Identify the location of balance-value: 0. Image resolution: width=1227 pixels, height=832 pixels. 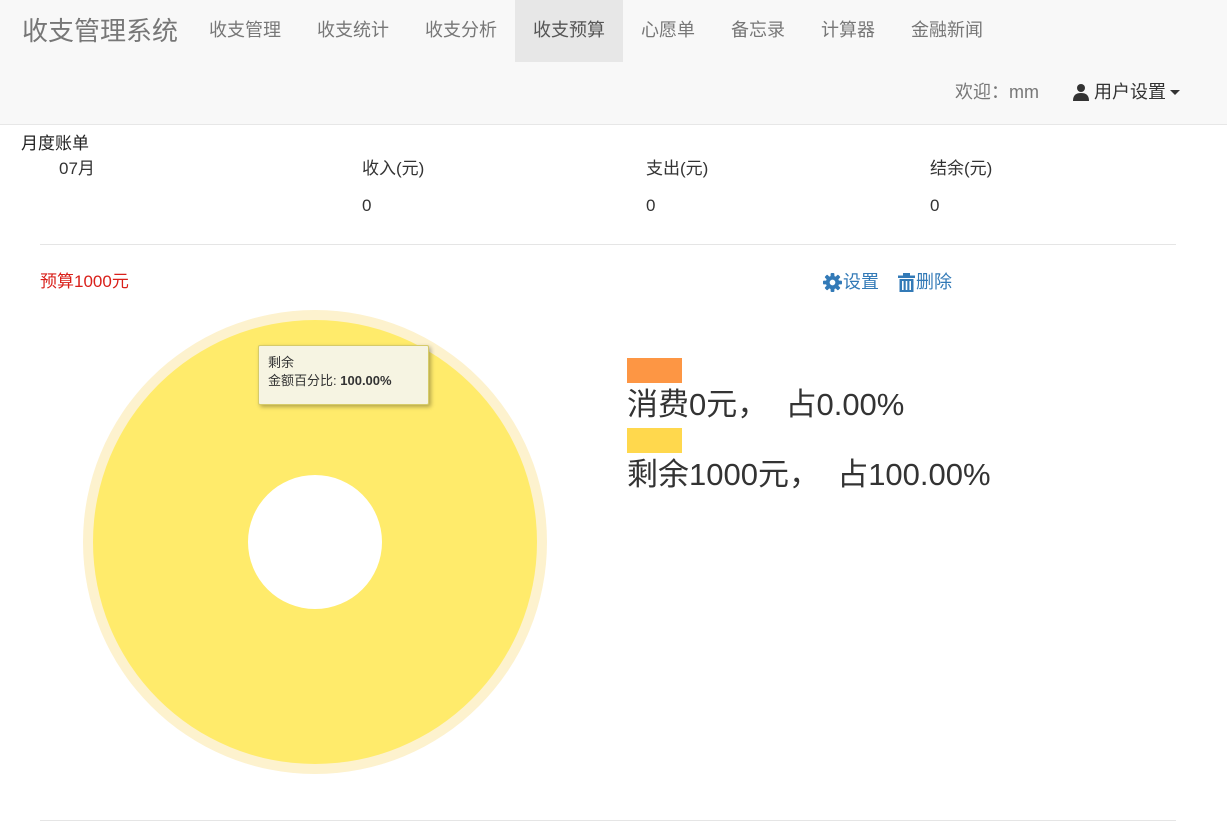
(935, 205).